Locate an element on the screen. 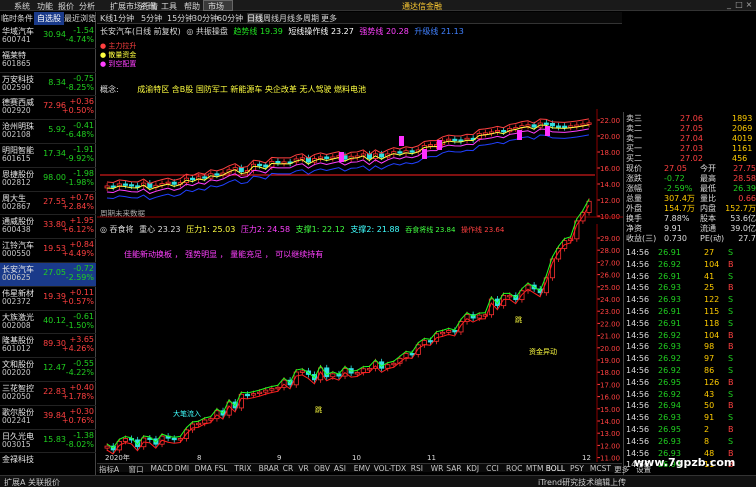  support2-value: 支撑2: 21.88 is located at coordinates (375, 229).